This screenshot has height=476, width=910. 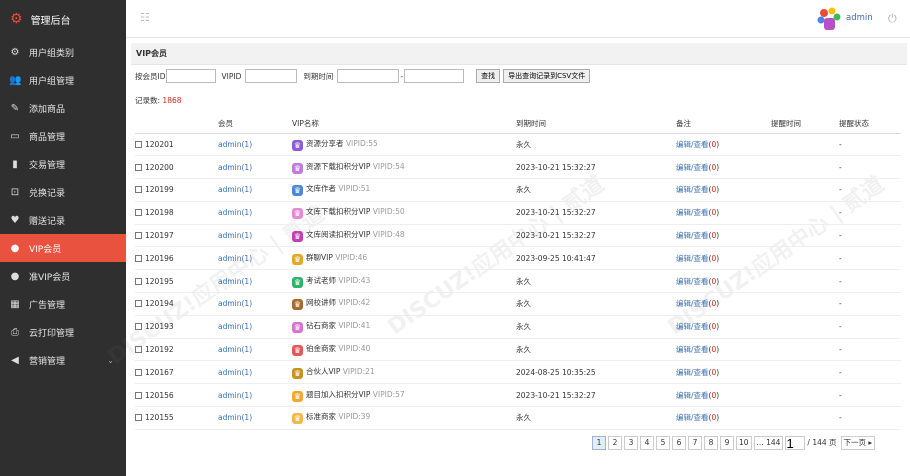 What do you see at coordinates (711, 443) in the screenshot?
I see `page-button: 8` at bounding box center [711, 443].